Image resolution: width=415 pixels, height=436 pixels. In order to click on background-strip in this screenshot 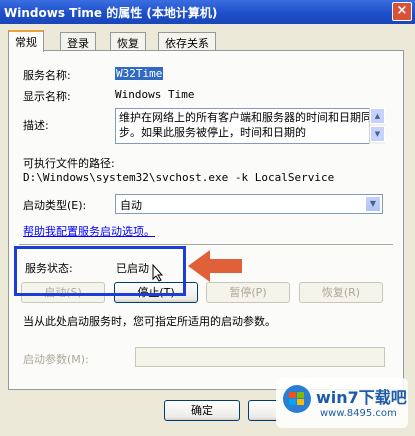, I will do `click(207, 432)`.